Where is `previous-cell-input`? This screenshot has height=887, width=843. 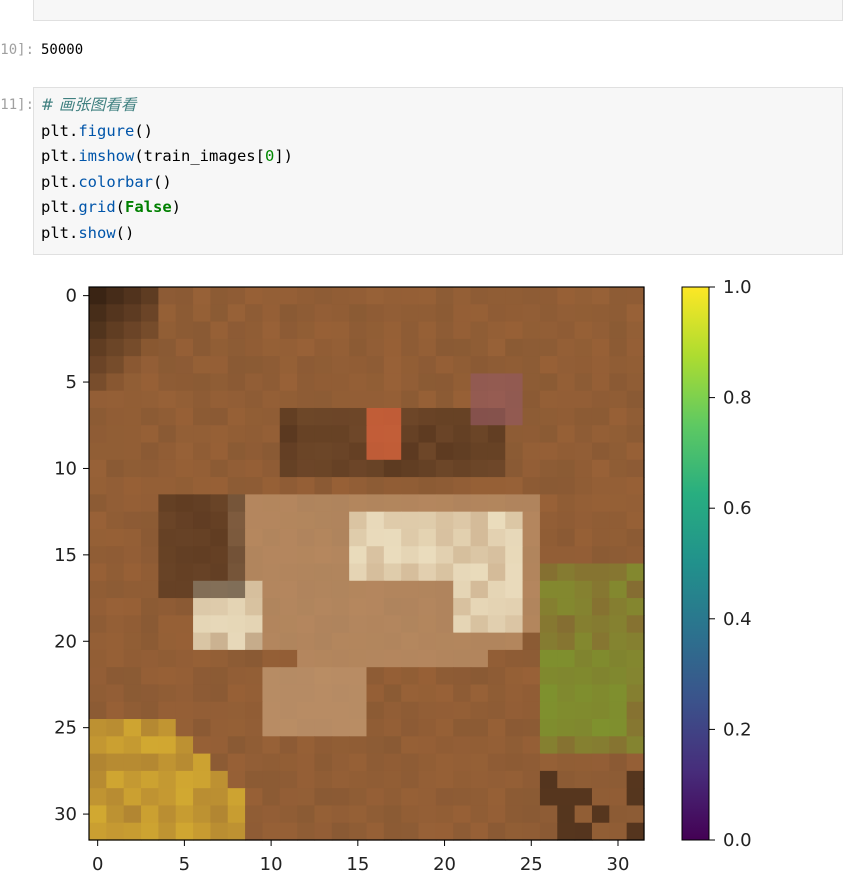
previous-cell-input is located at coordinates (438, 10).